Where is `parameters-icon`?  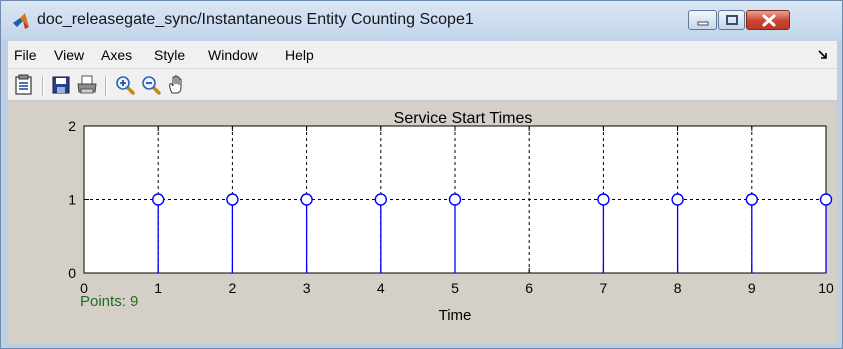
parameters-icon is located at coordinates (24, 85).